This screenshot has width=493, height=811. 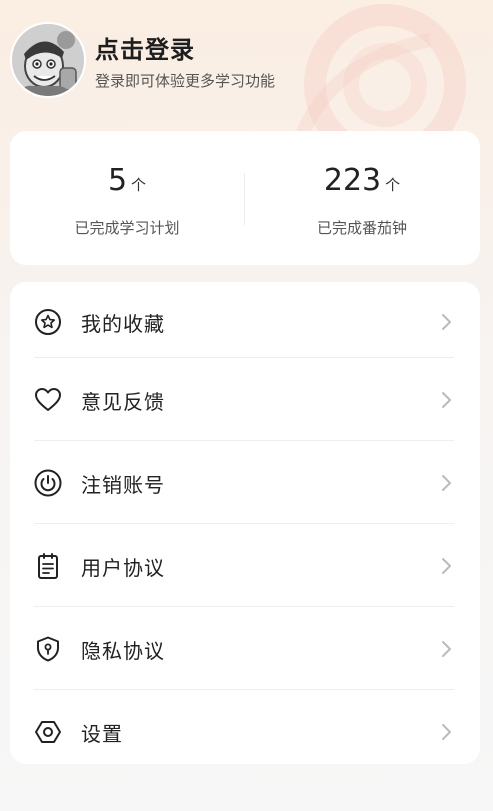 I want to click on clipboard-icon, so click(x=48, y=566).